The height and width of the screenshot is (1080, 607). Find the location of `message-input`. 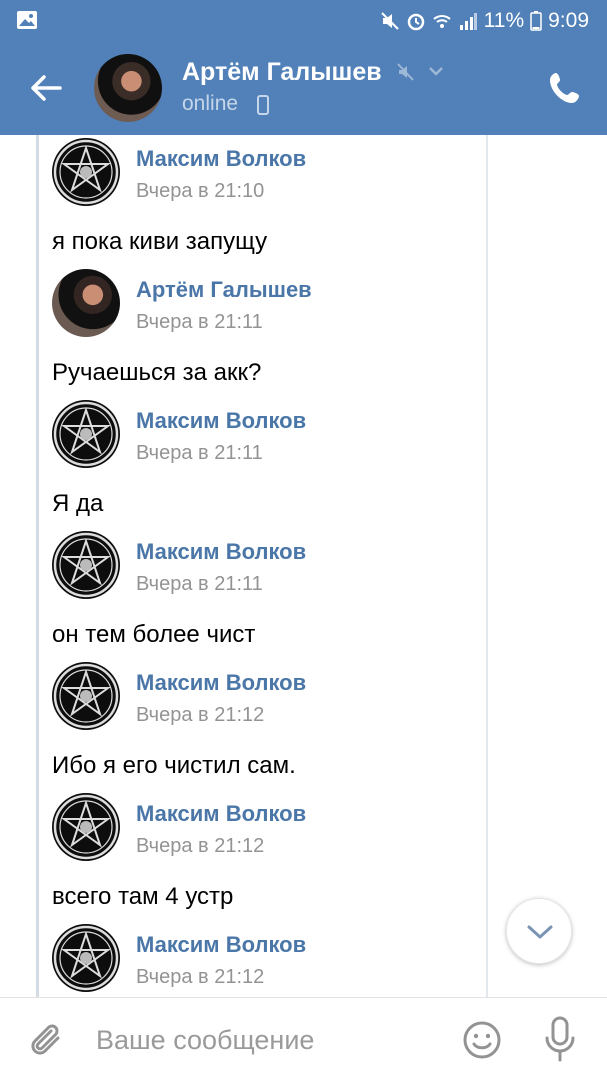

message-input is located at coordinates (266, 1040).